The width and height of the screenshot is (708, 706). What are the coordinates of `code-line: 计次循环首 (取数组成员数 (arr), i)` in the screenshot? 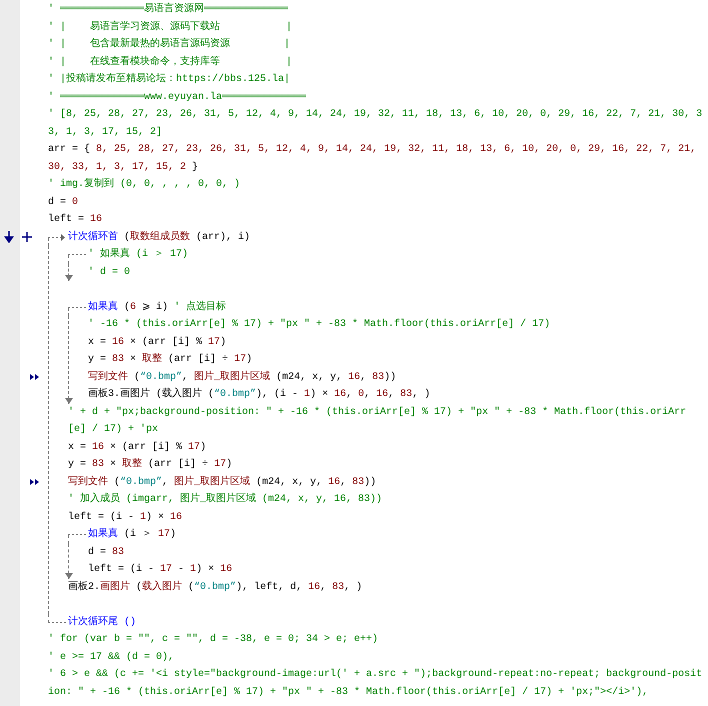 It's located at (386, 237).